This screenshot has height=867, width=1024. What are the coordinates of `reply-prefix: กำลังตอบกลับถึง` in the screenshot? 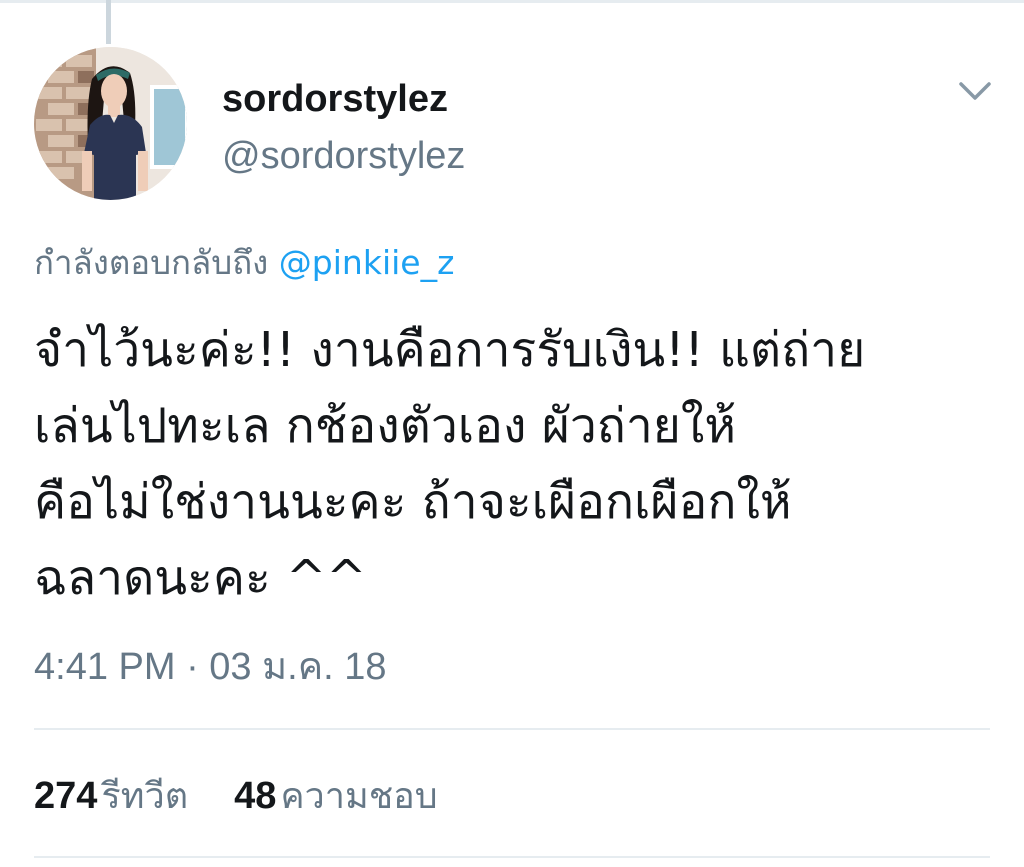 It's located at (151, 262).